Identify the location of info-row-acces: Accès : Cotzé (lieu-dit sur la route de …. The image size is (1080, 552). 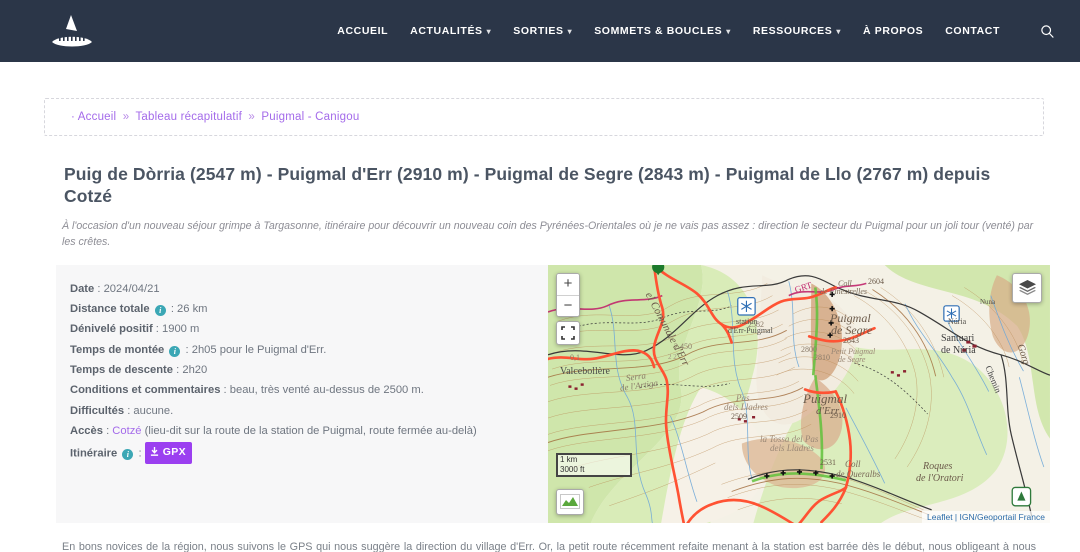
(301, 431).